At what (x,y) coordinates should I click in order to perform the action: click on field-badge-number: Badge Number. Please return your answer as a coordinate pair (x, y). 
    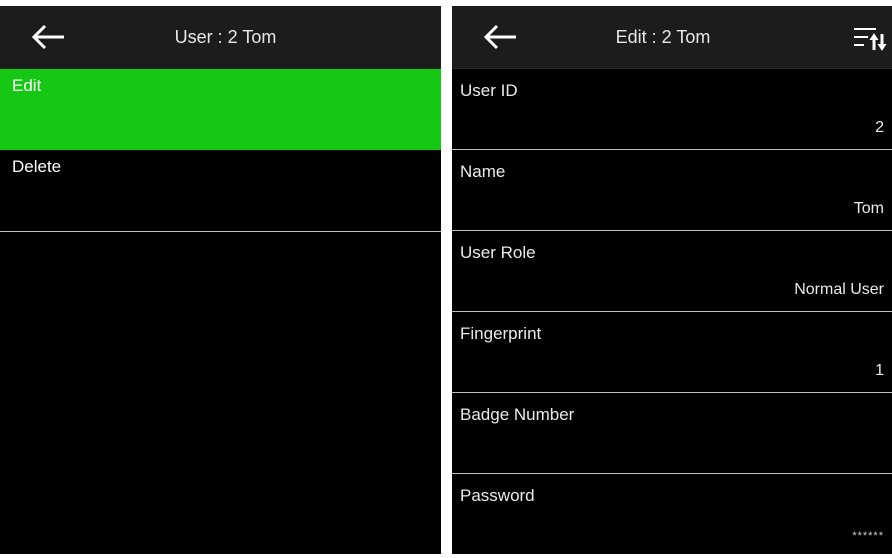
    Looking at the image, I should click on (672, 433).